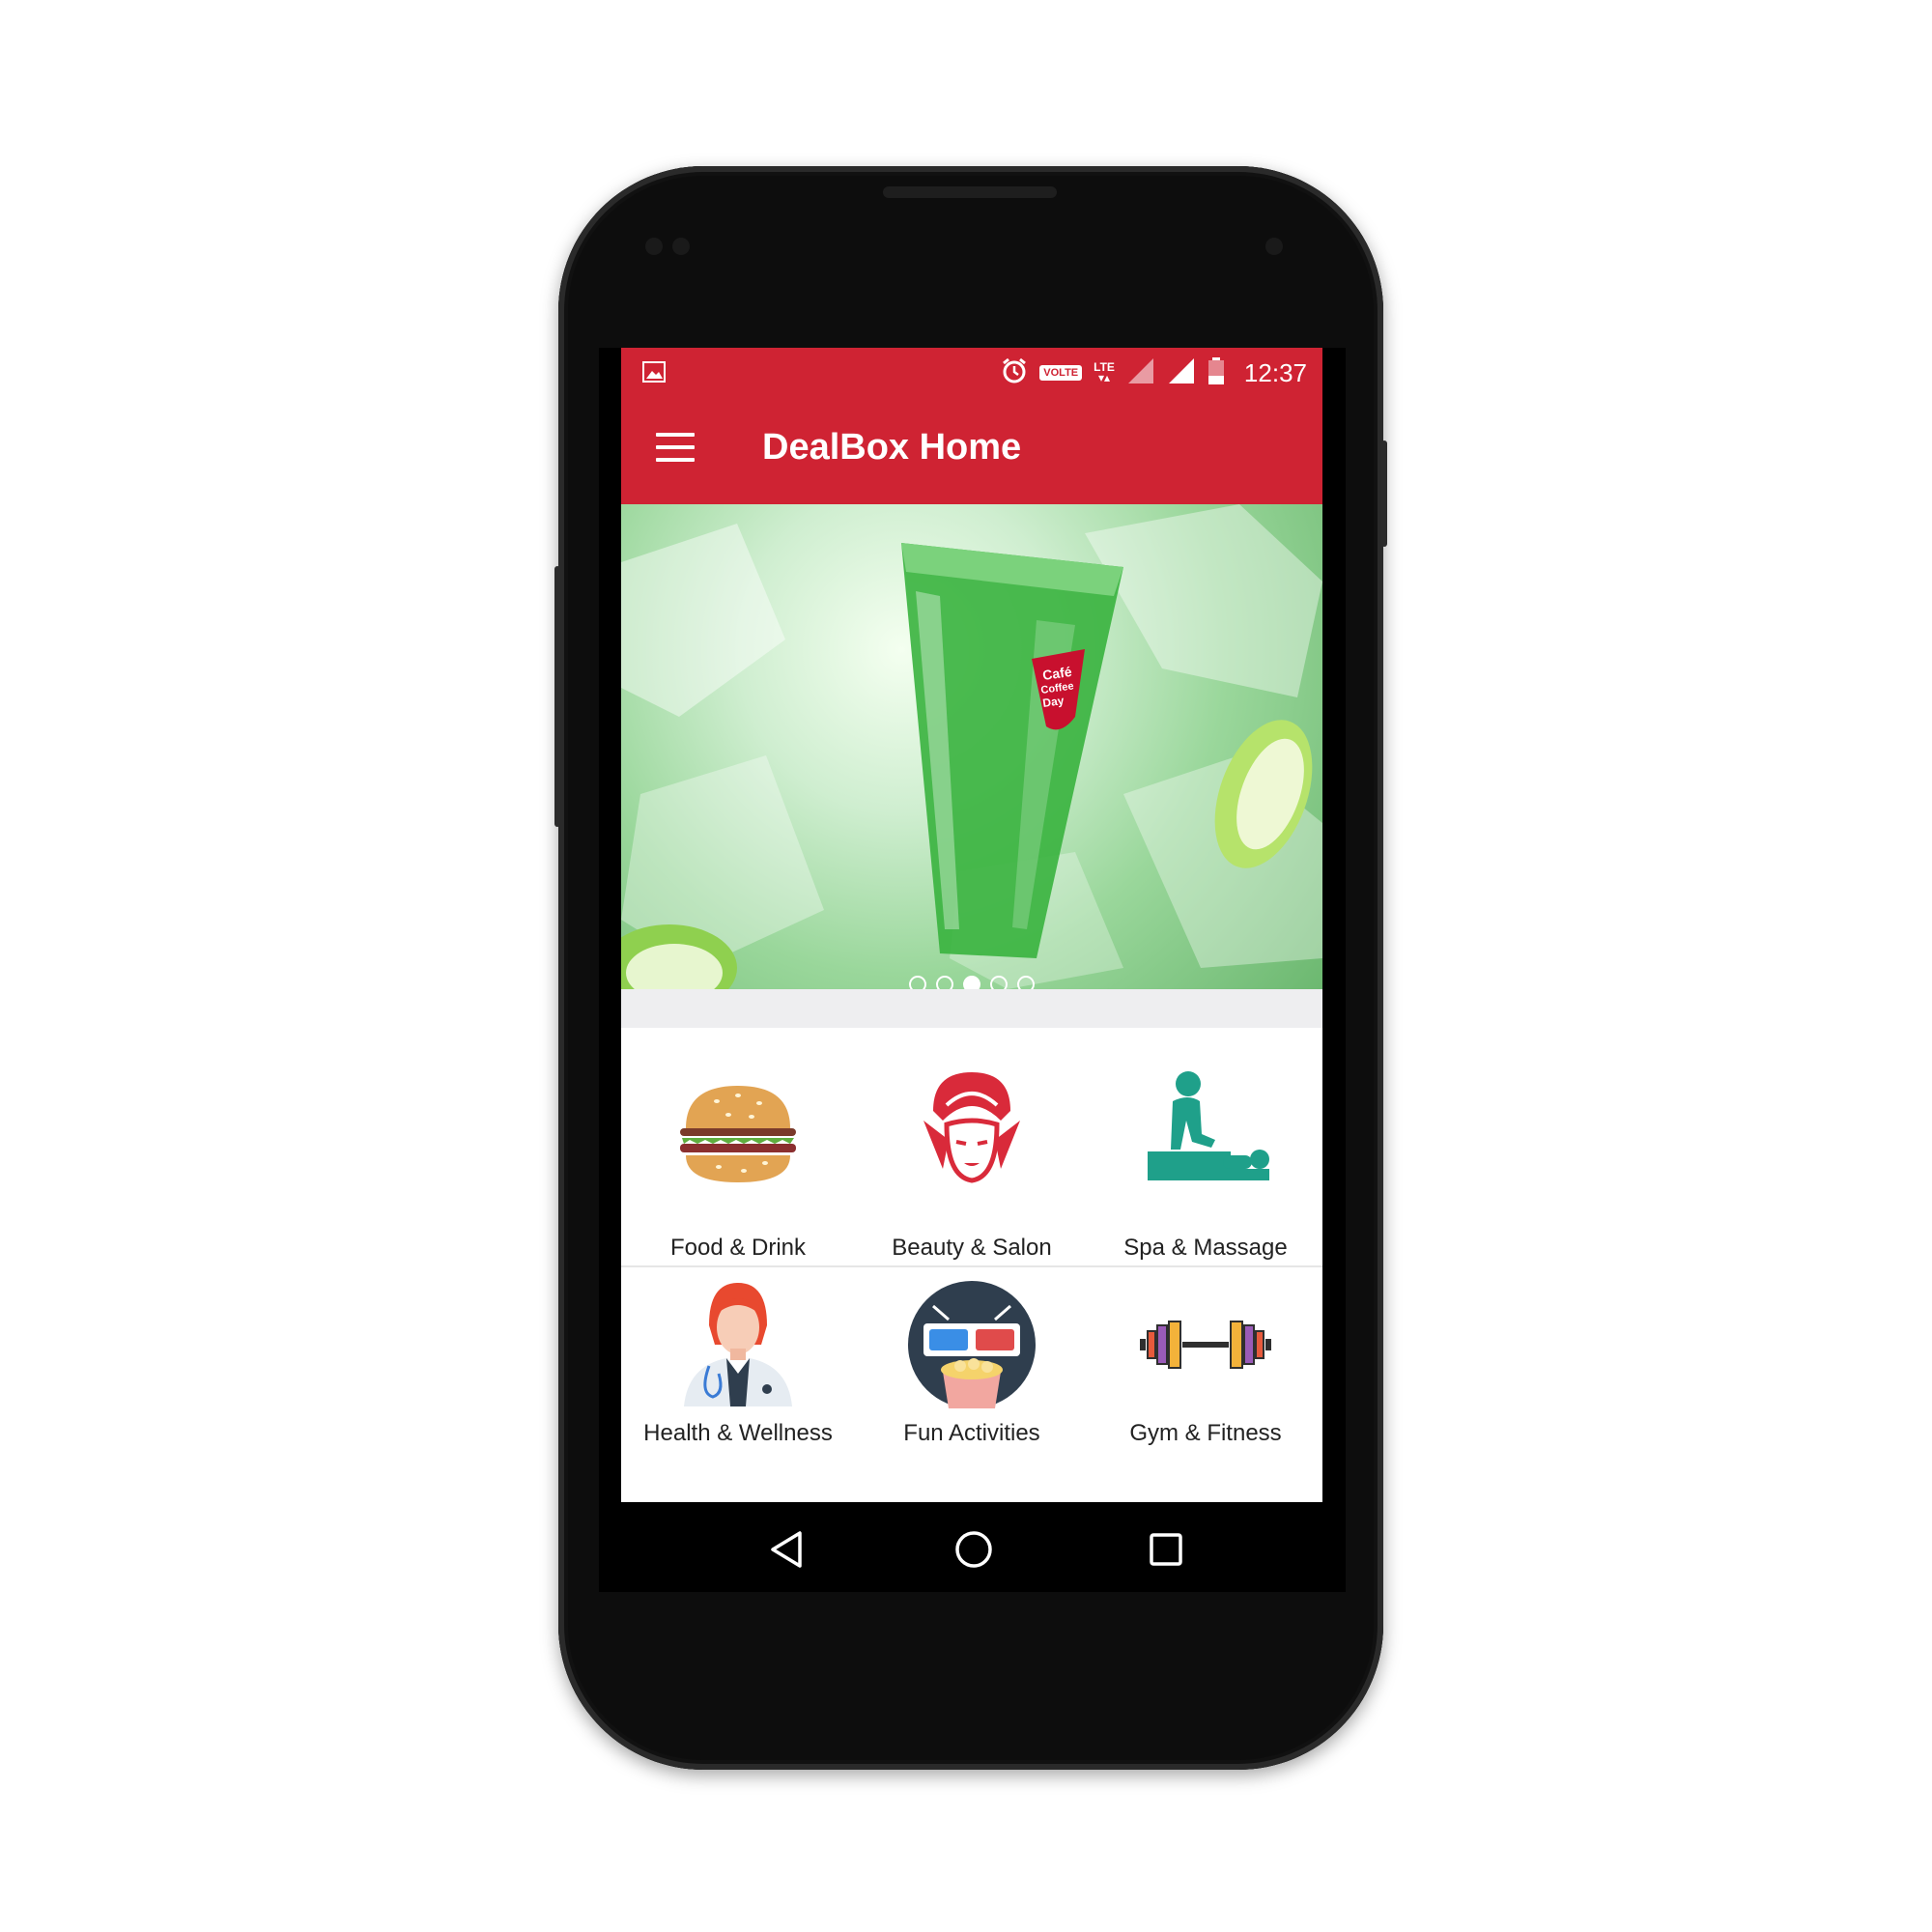 The height and width of the screenshot is (1932, 1932). I want to click on front-camera, so click(1274, 246).